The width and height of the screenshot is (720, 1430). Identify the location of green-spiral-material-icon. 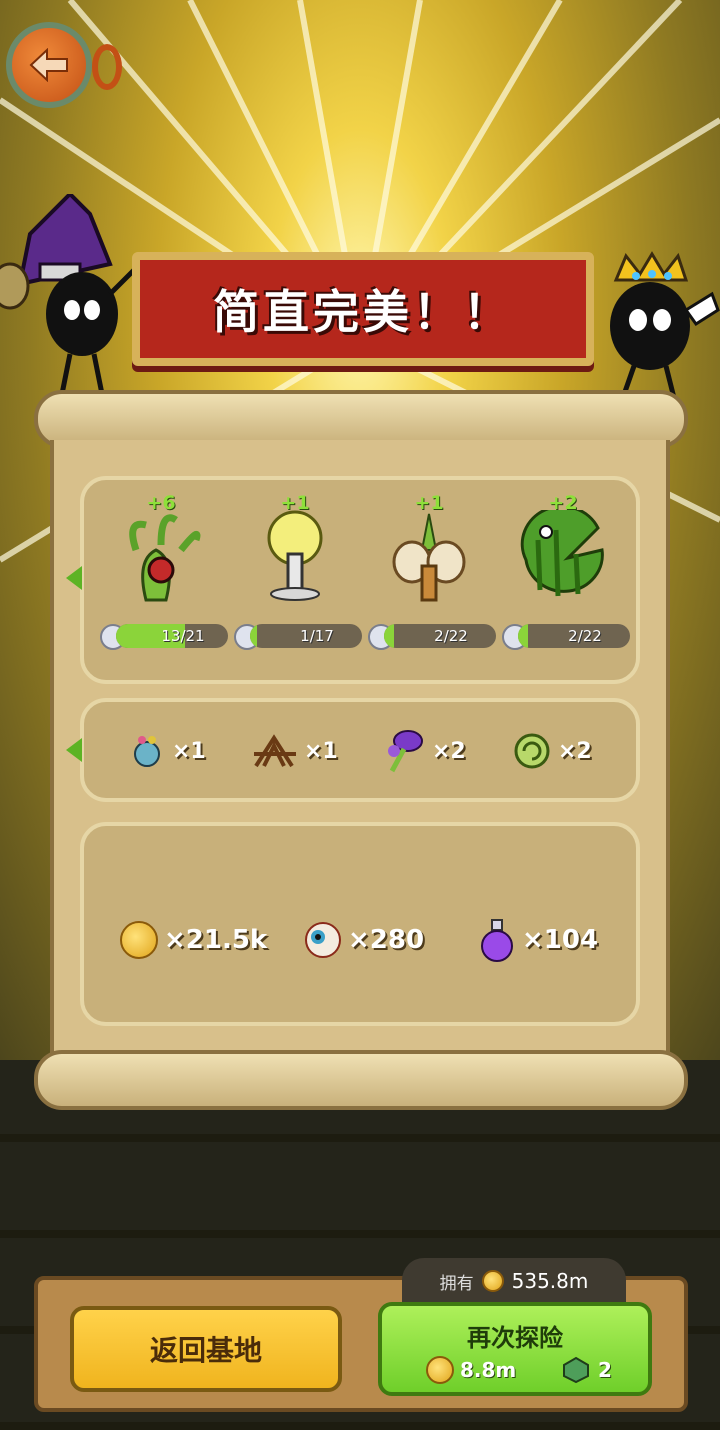
(532, 751).